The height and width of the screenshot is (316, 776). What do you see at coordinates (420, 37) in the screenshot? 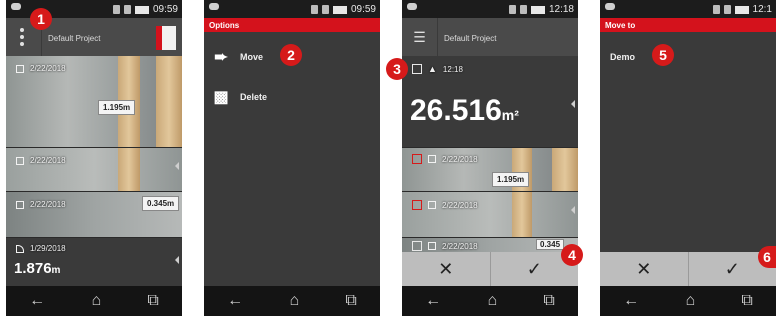
I see `select-list-button: ☰` at bounding box center [420, 37].